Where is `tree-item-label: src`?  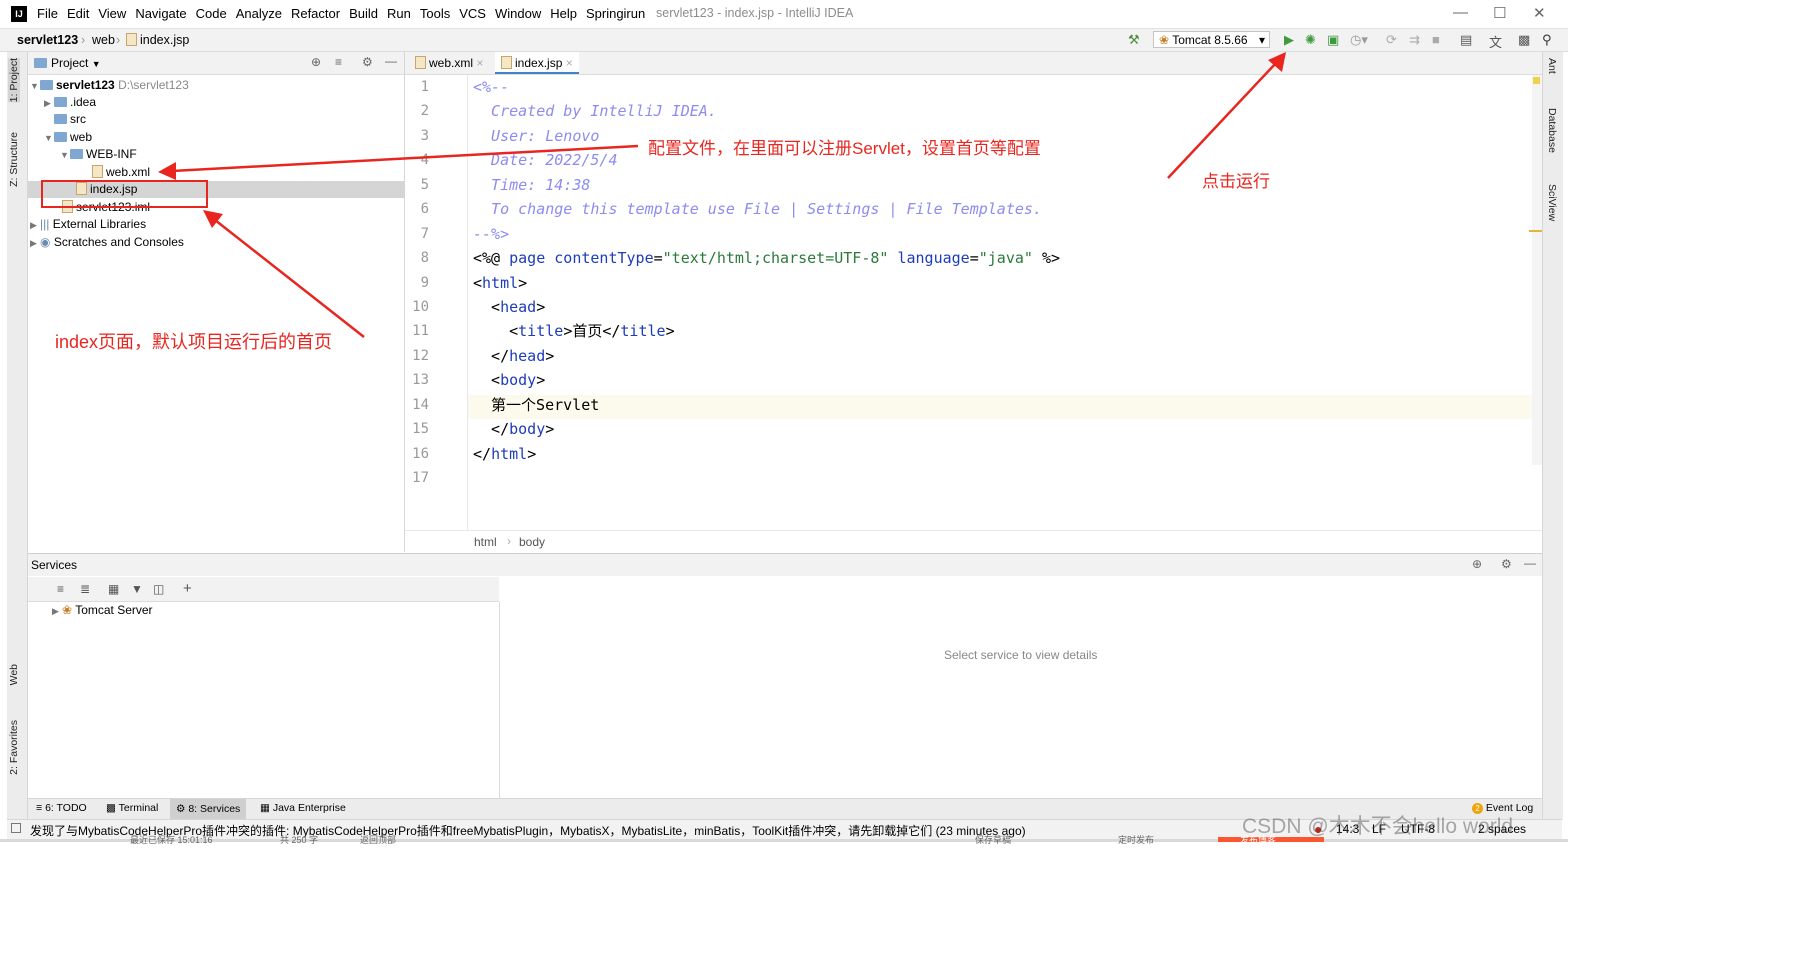
tree-item-label: src is located at coordinates (78, 119).